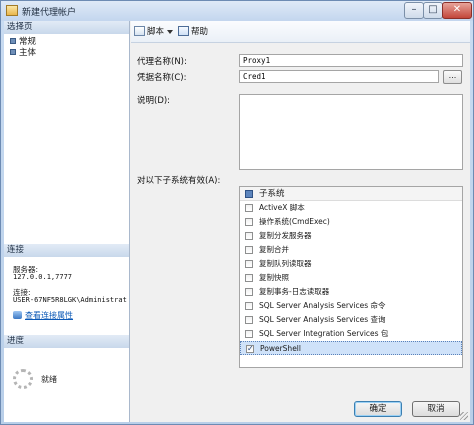 Image resolution: width=474 pixels, height=425 pixels. I want to click on page-item-label: 主体, so click(28, 53).